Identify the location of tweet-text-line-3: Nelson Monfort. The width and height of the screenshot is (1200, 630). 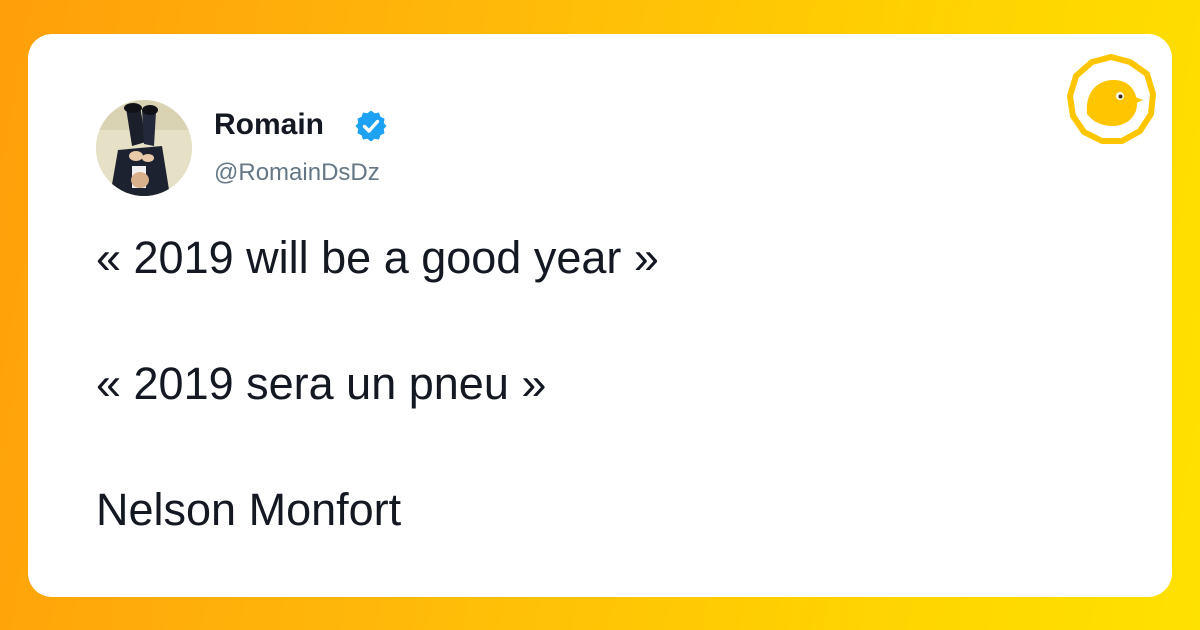
(249, 509).